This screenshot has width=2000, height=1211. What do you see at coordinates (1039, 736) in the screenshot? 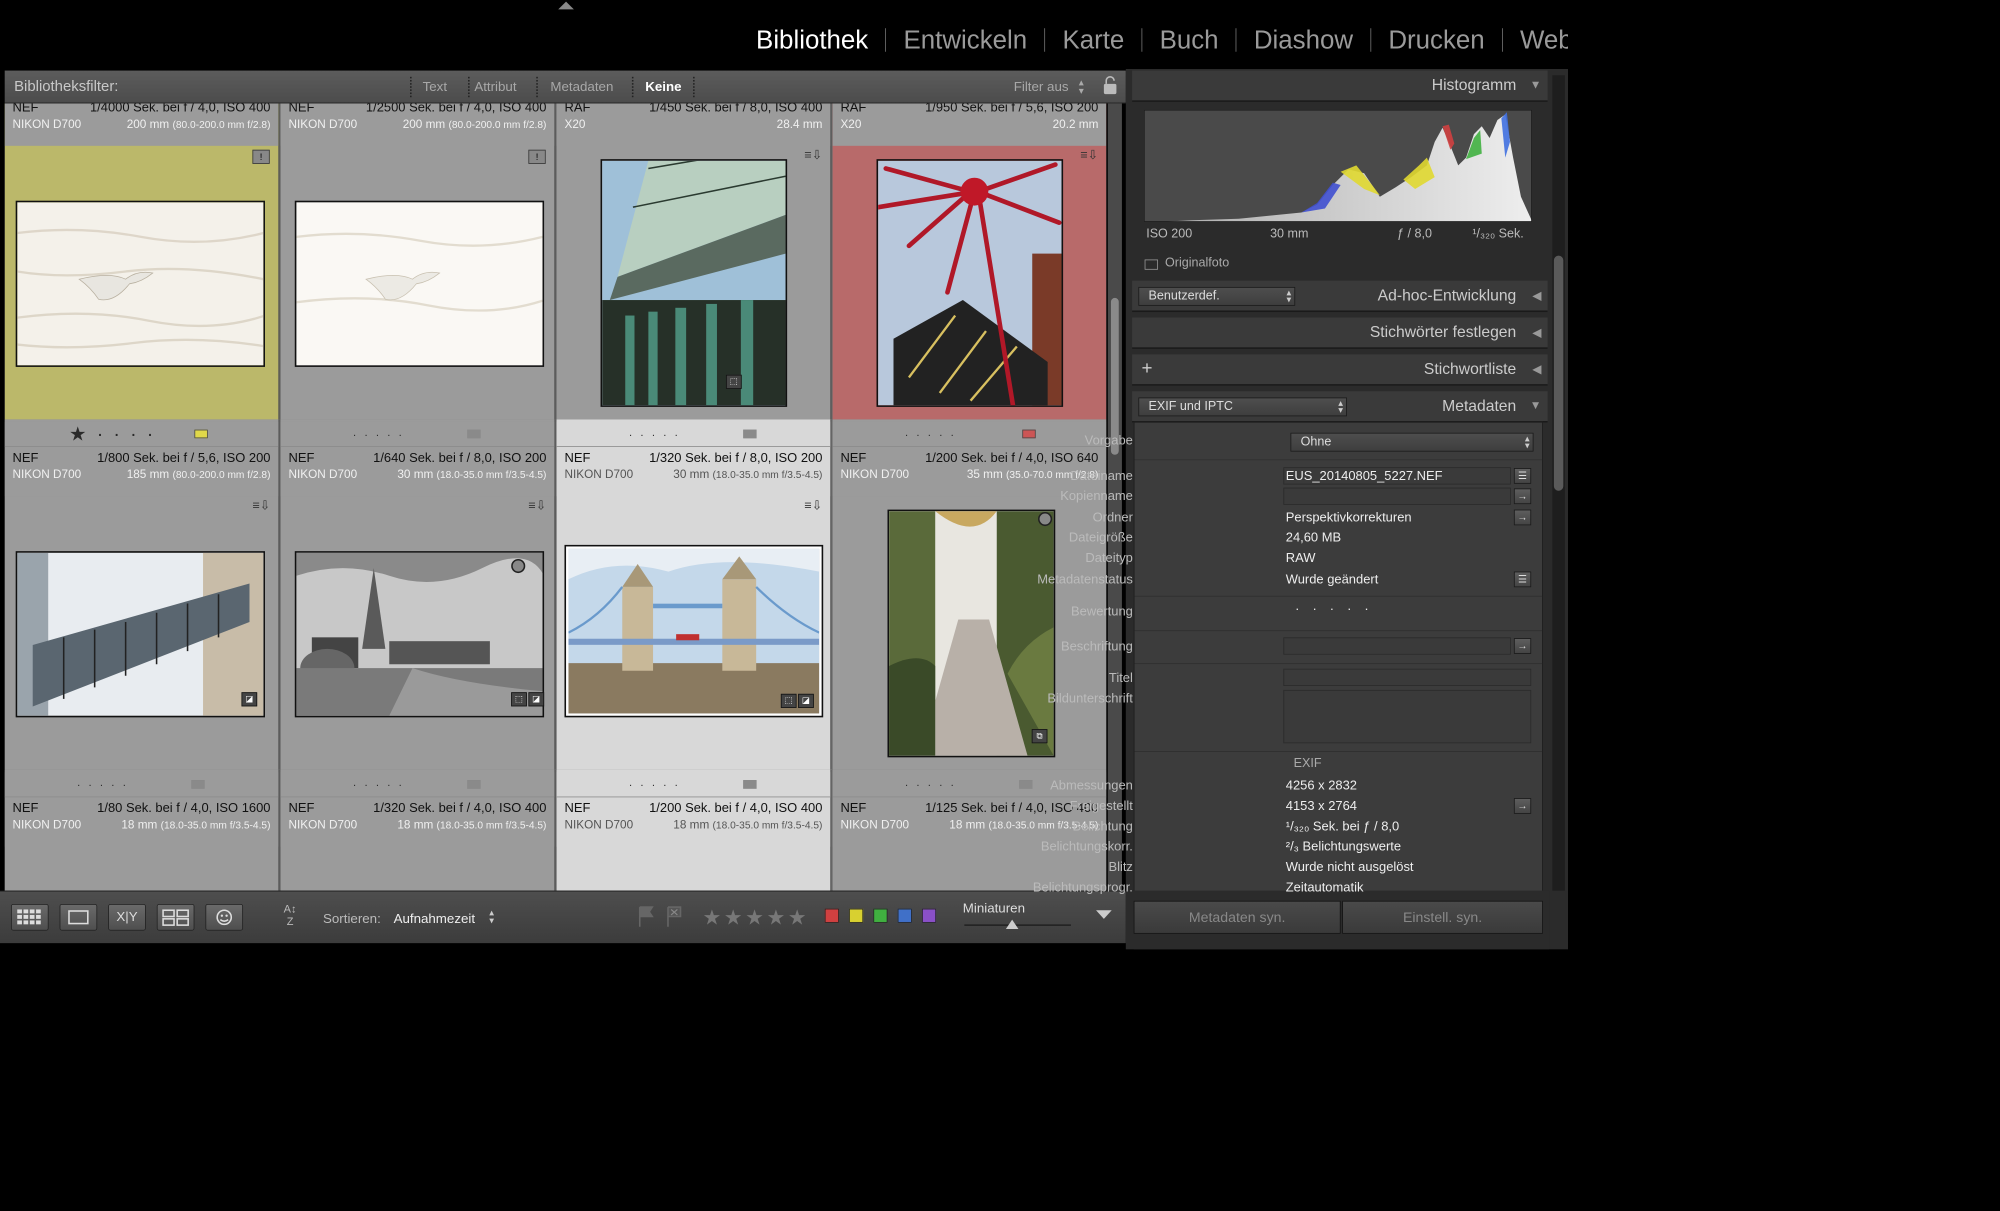
I see `virtual-copy-icon: ⧉` at bounding box center [1039, 736].